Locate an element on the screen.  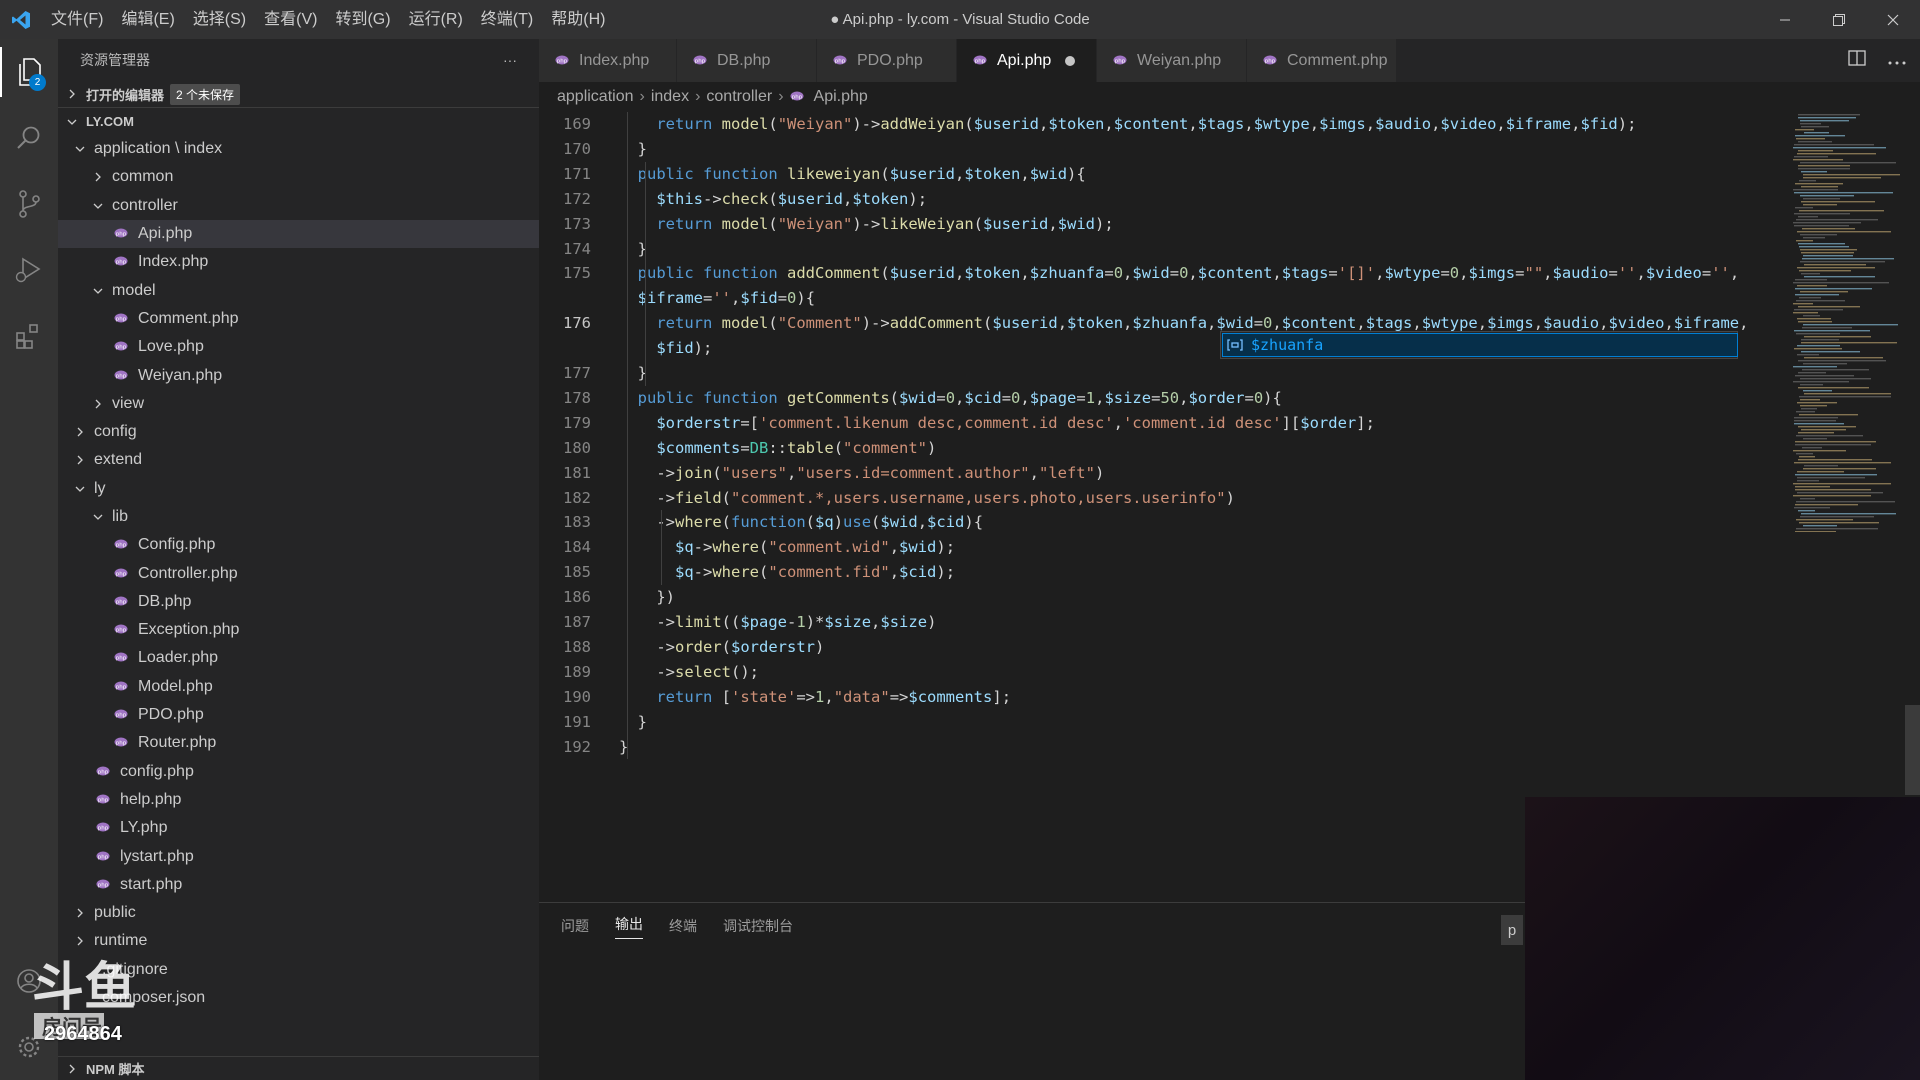
autocomplete-popup: $zhuanfa is located at coordinates (1479, 345).